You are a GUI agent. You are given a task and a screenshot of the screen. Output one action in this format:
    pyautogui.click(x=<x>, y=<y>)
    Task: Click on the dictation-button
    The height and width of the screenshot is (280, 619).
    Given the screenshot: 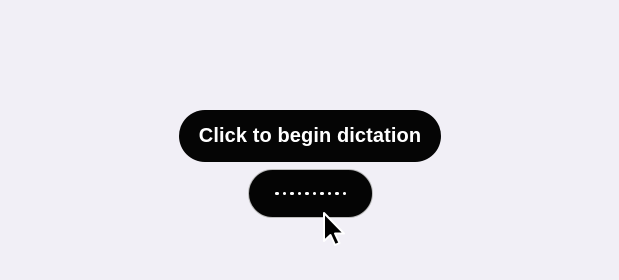 What is the action you would take?
    pyautogui.click(x=310, y=193)
    